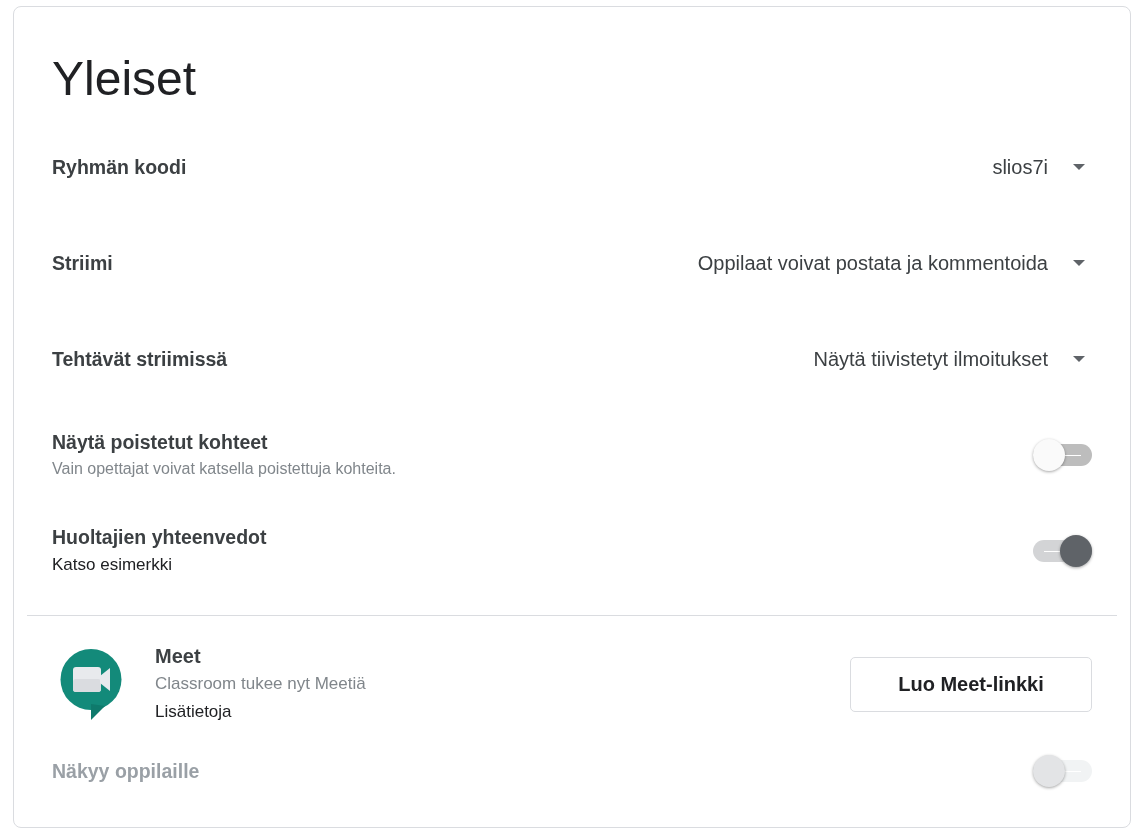  What do you see at coordinates (140, 359) in the screenshot?
I see `setting-label: Tehtävät striimissä` at bounding box center [140, 359].